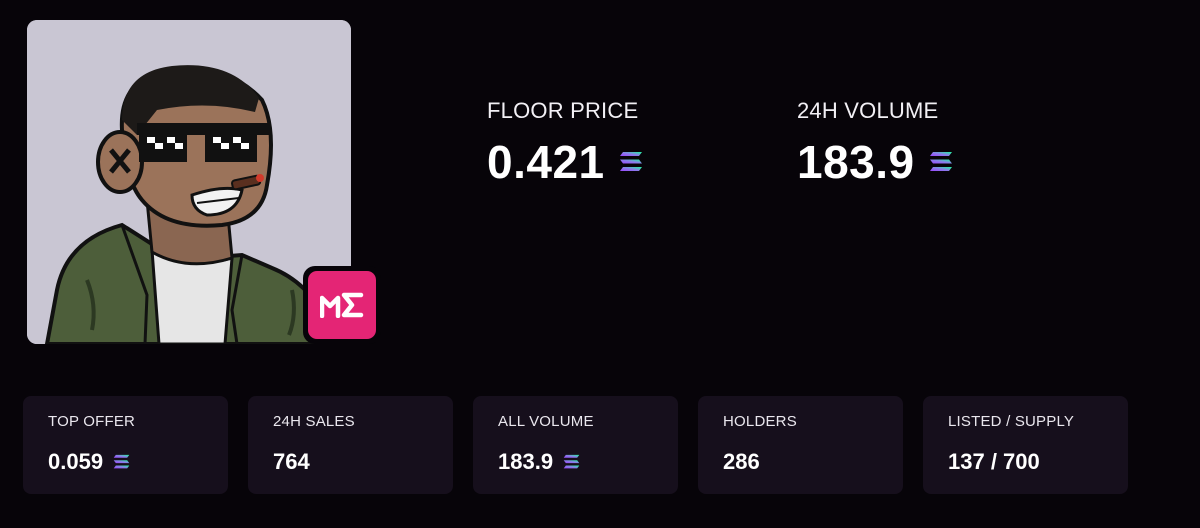 This screenshot has width=1200, height=528. I want to click on stat-value: 764, so click(291, 461).